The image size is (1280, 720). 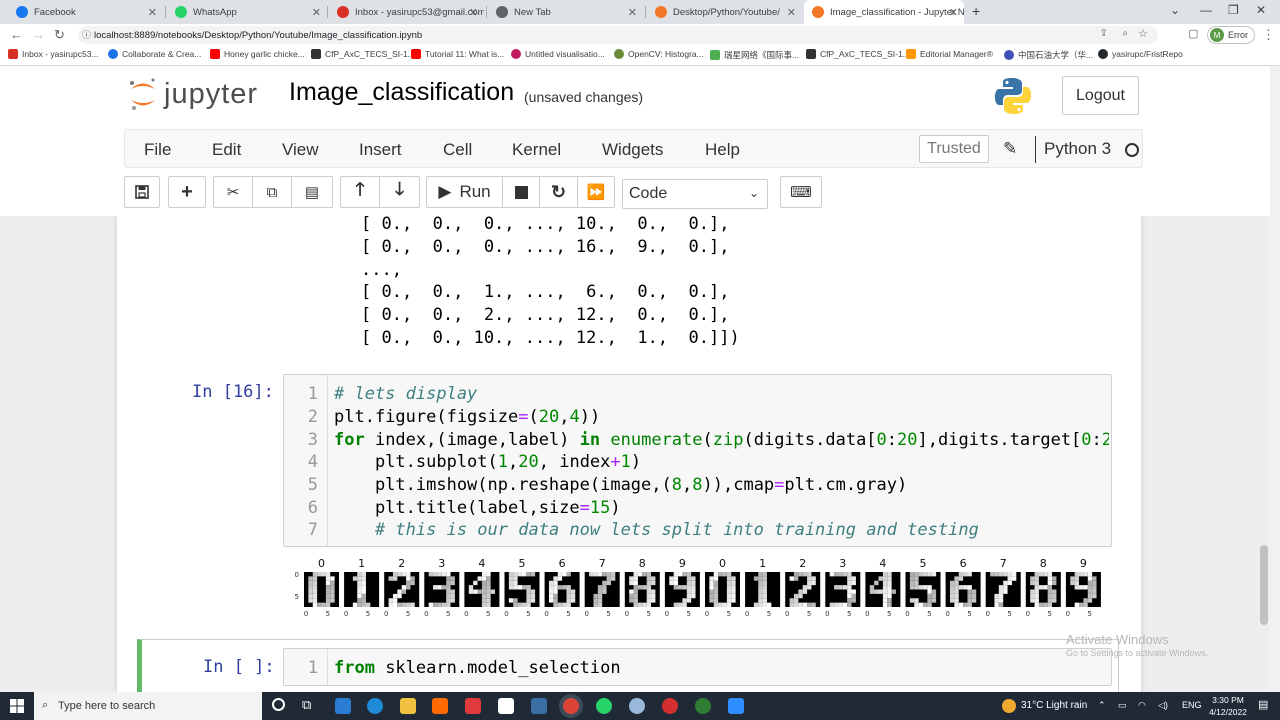 I want to click on menu-widgets: Widgets, so click(x=632, y=150).